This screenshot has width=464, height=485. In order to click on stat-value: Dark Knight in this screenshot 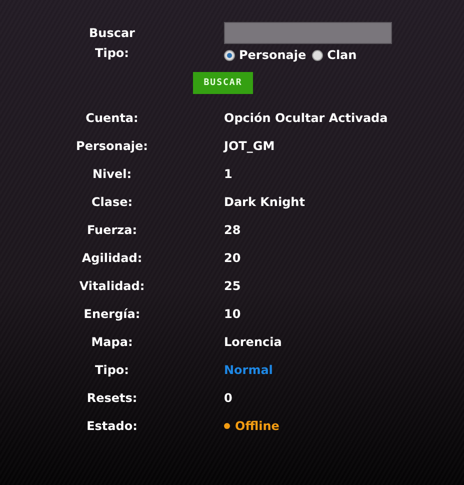, I will do `click(264, 202)`.